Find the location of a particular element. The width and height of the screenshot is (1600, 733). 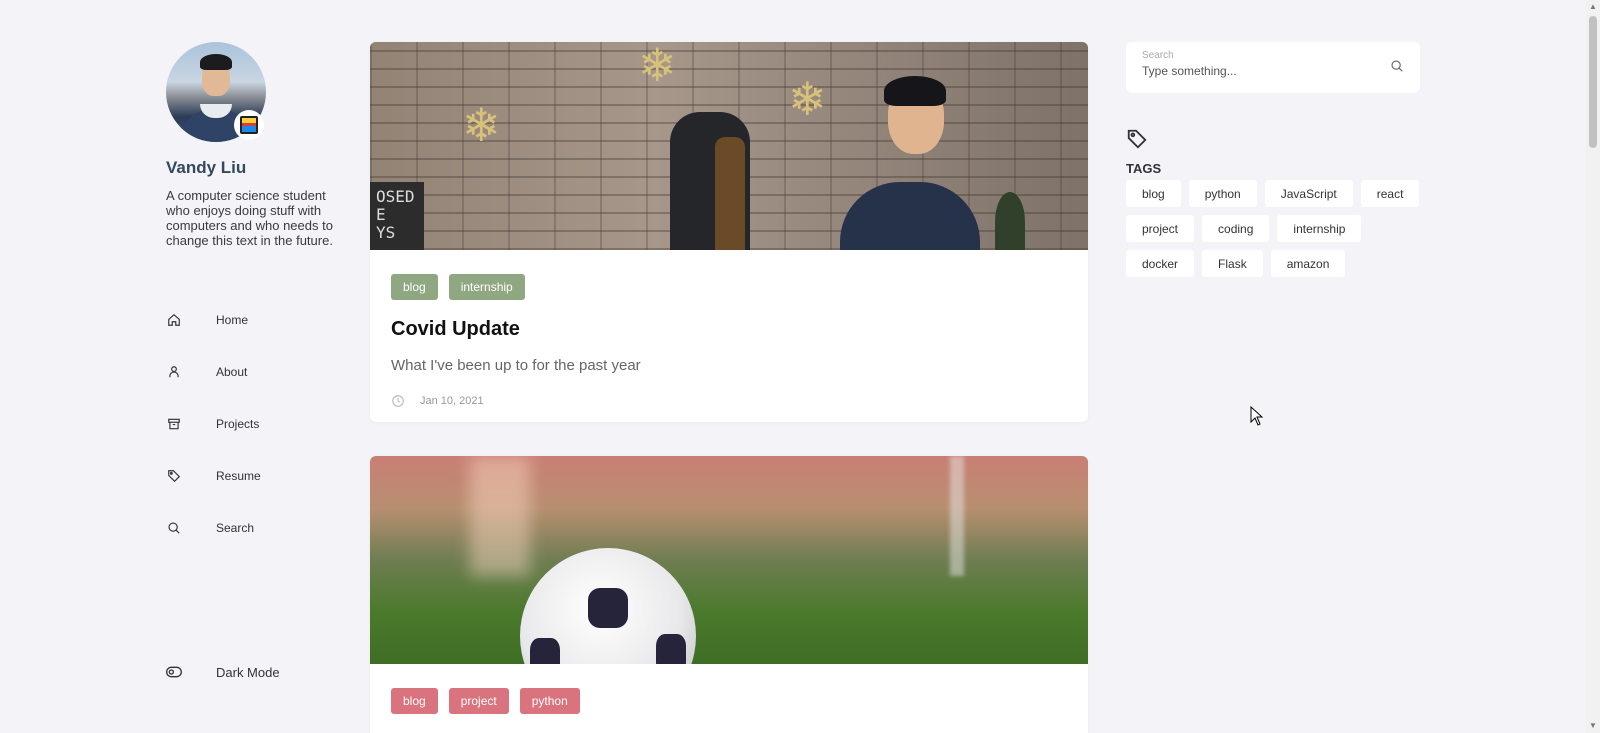

nav-item-home: Home is located at coordinates (251, 320).